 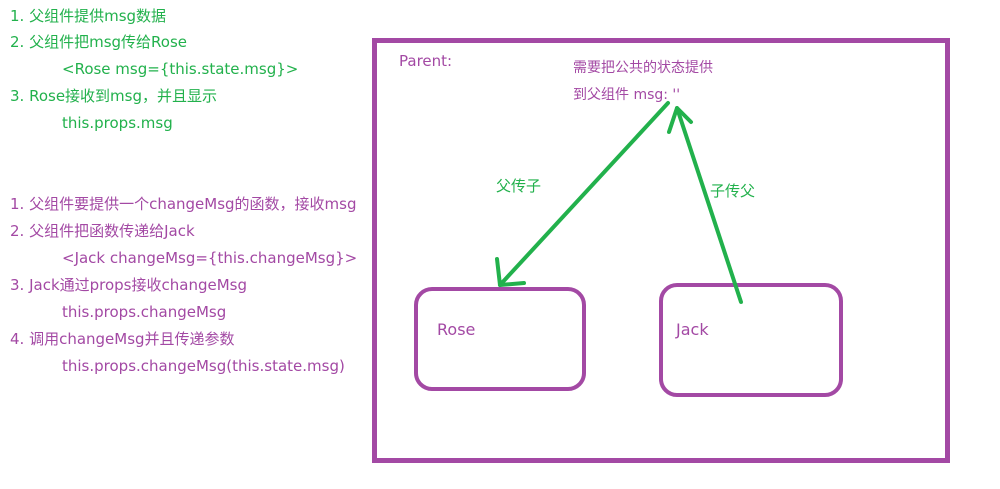 I want to click on parent-to-child-arrow, so click(x=584, y=194).